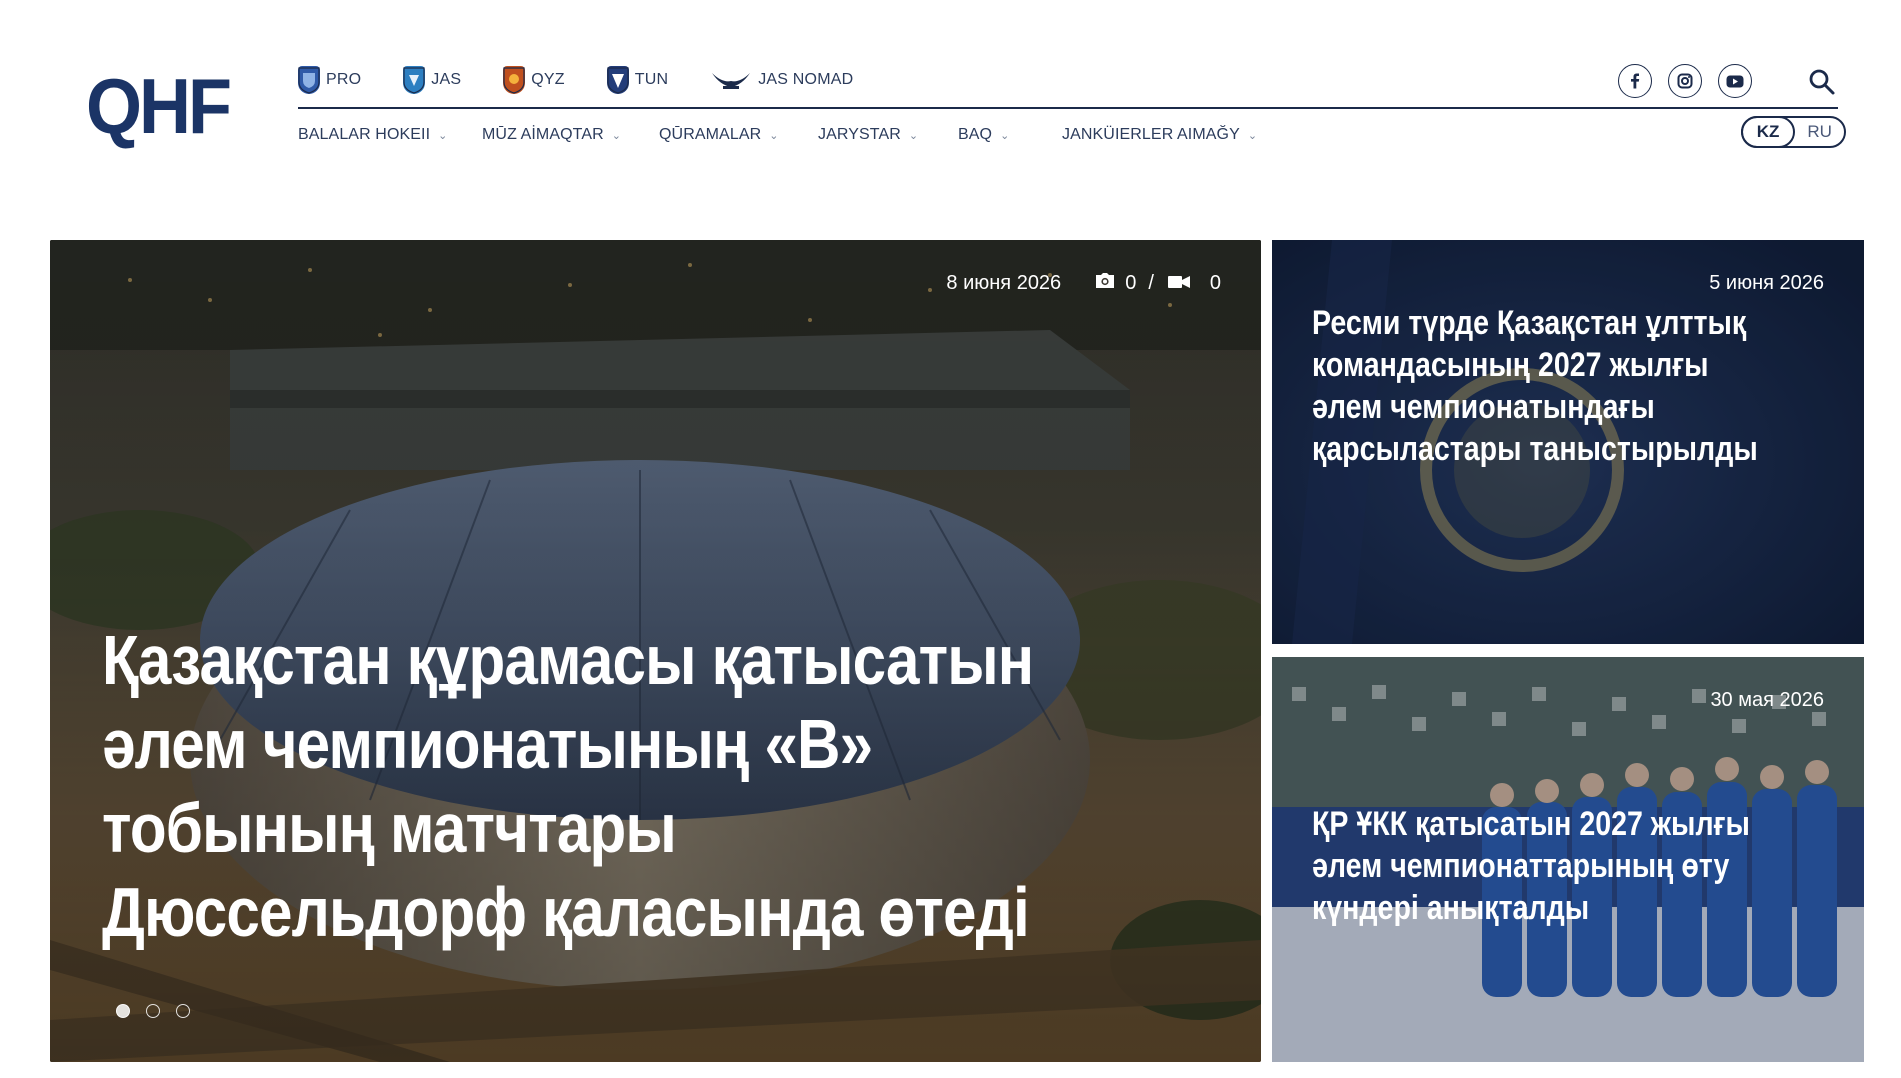 This screenshot has width=1901, height=1078. What do you see at coordinates (1178, 283) in the screenshot?
I see `video-camera-icon` at bounding box center [1178, 283].